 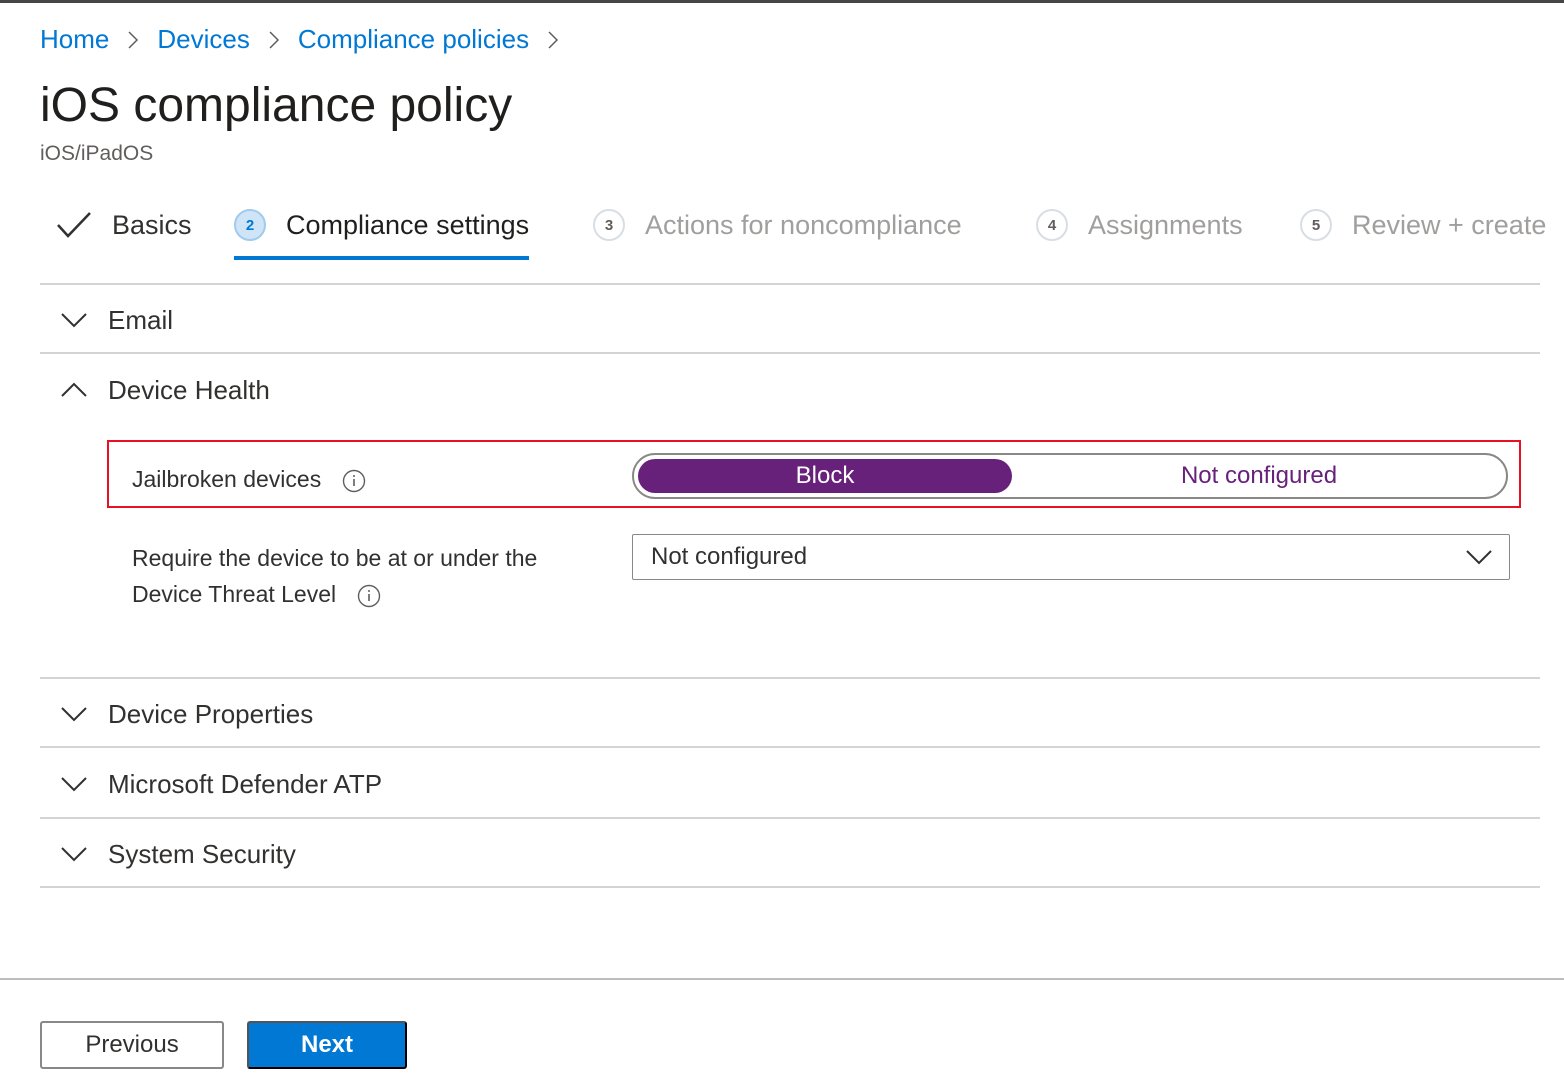 What do you see at coordinates (413, 39) in the screenshot?
I see `breadcrumb-compliance-policies: Compliance policies` at bounding box center [413, 39].